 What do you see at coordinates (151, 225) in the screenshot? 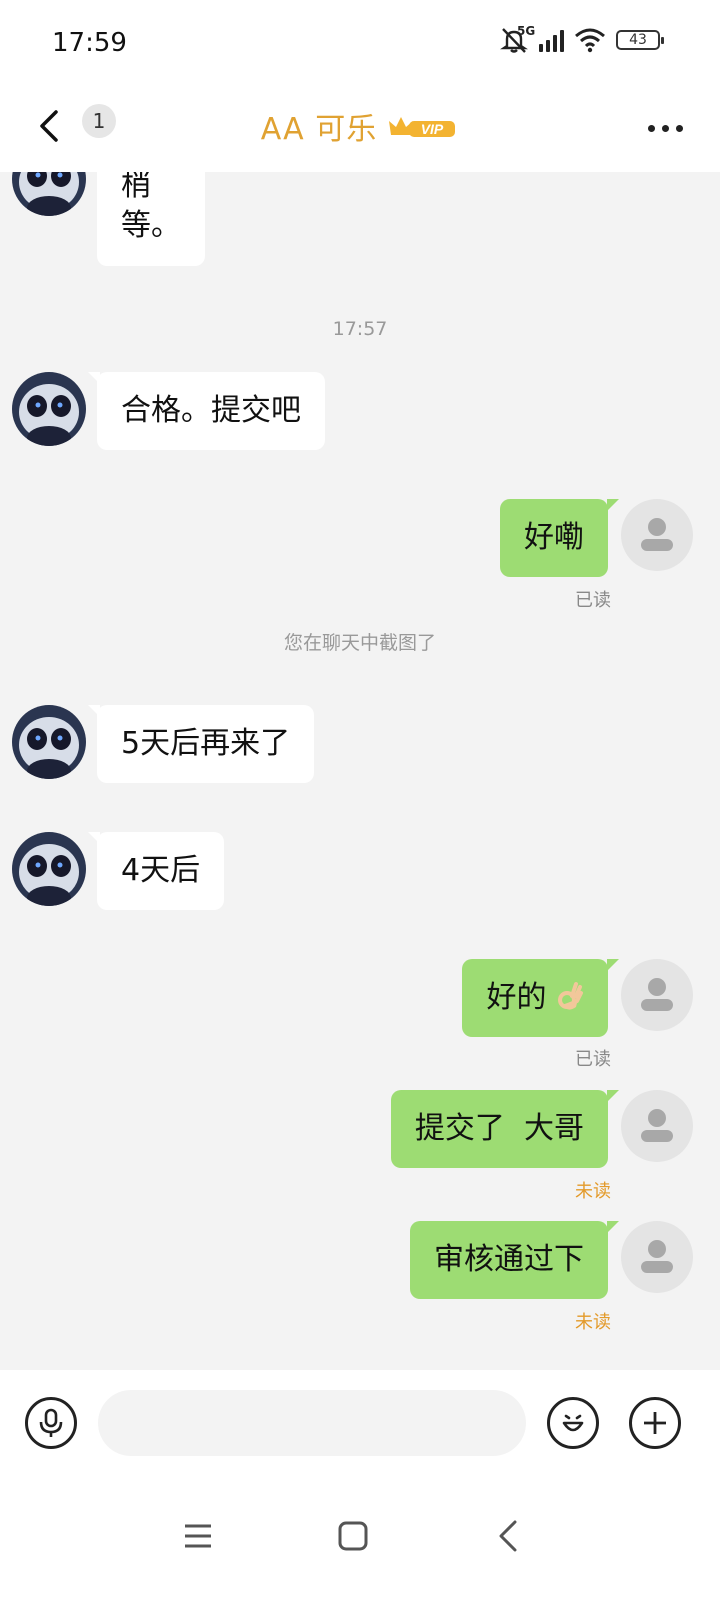
I see `message-text-line: 等。` at bounding box center [151, 225].